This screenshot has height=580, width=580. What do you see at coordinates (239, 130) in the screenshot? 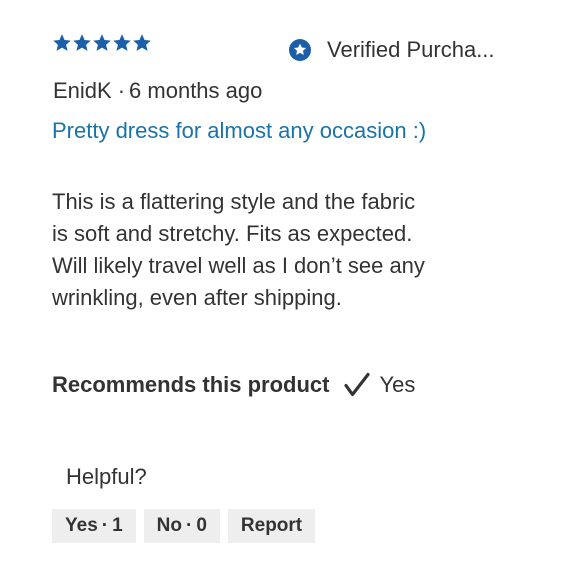
I see `review-title: Pretty dress for almost any occasion :)` at bounding box center [239, 130].